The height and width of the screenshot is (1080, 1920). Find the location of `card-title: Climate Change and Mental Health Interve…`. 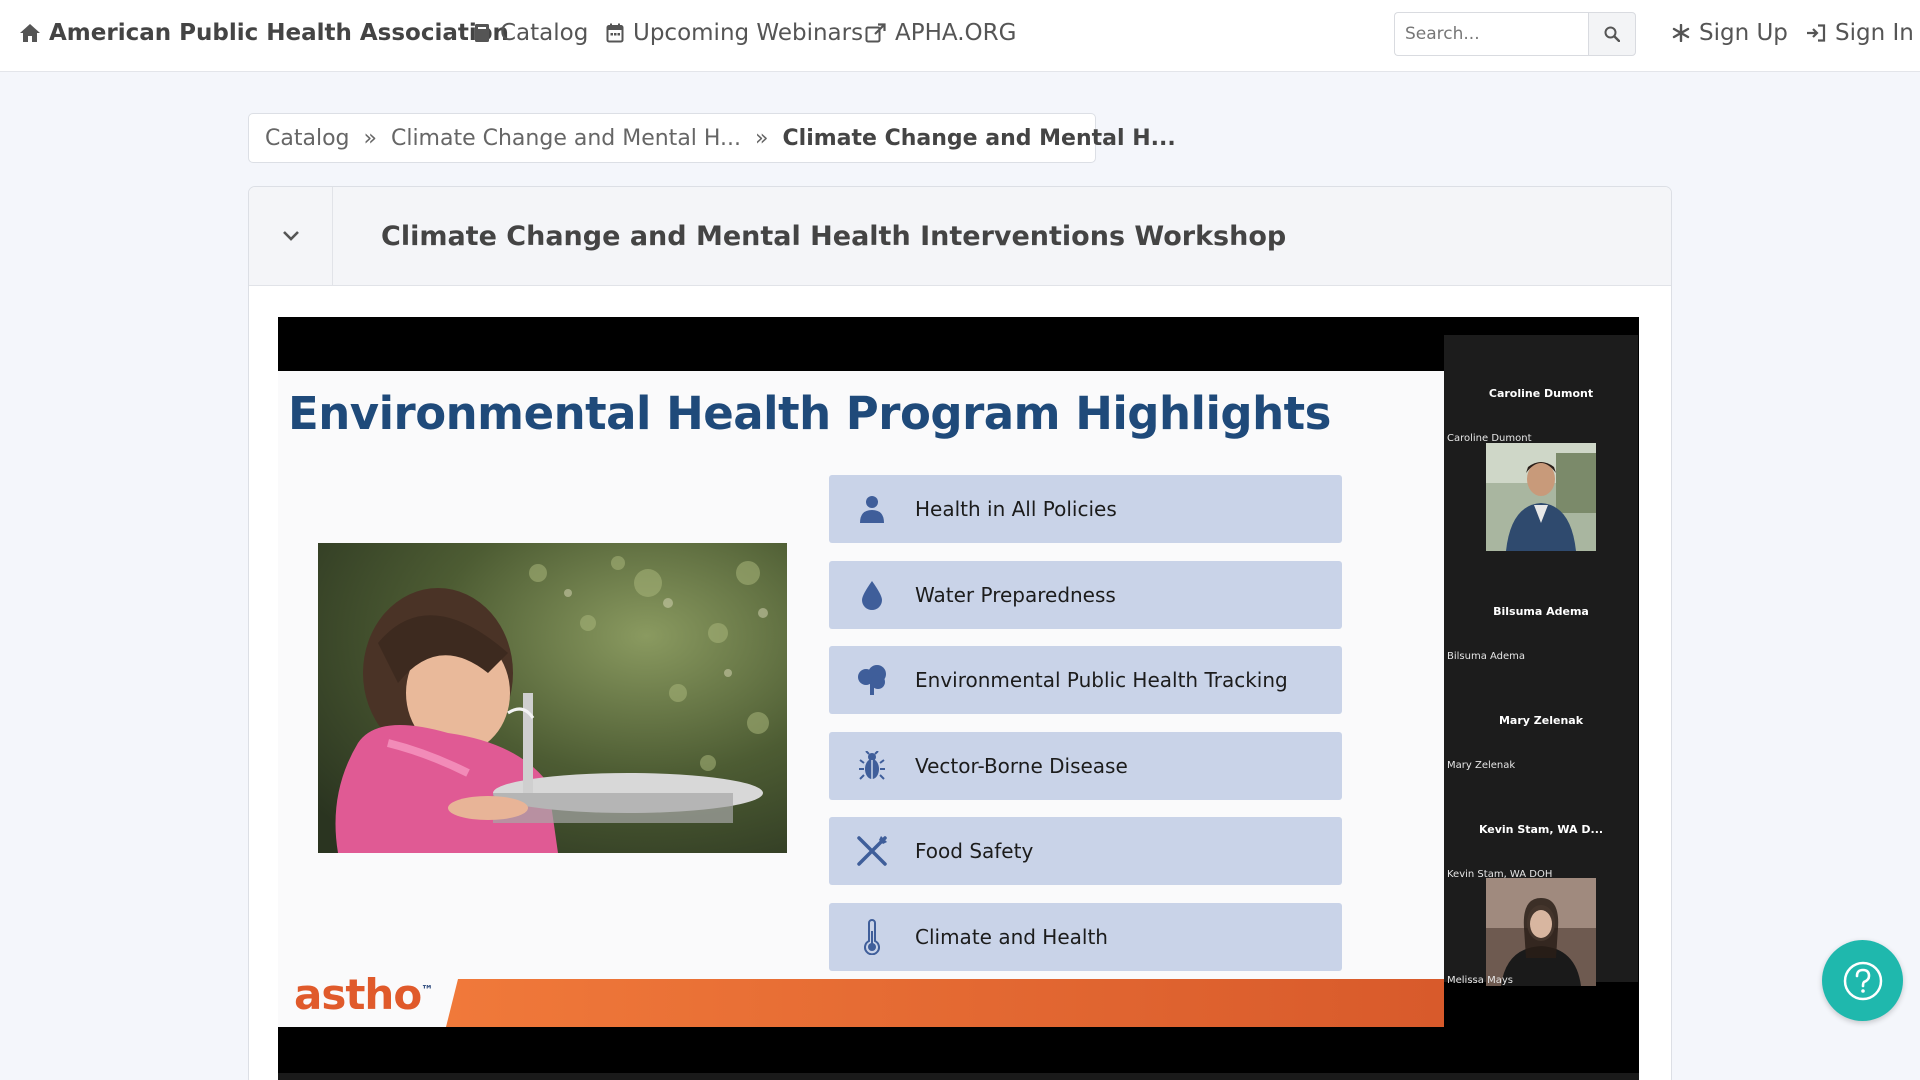

card-title: Climate Change and Mental Health Interve… is located at coordinates (834, 236).